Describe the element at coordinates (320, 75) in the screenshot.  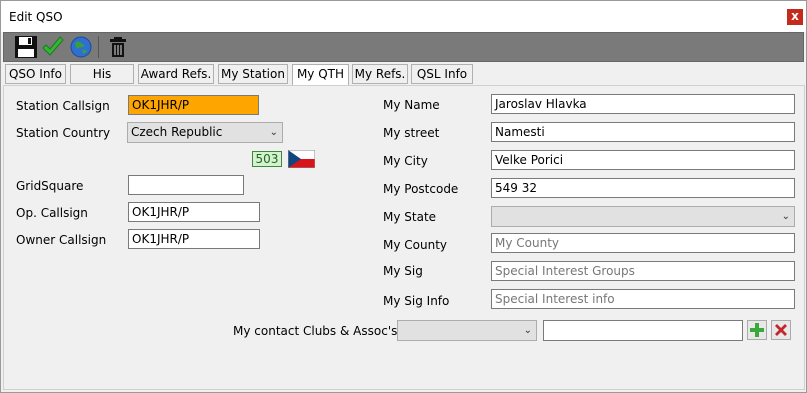
I see `tab-my-qth: My QTH` at that location.